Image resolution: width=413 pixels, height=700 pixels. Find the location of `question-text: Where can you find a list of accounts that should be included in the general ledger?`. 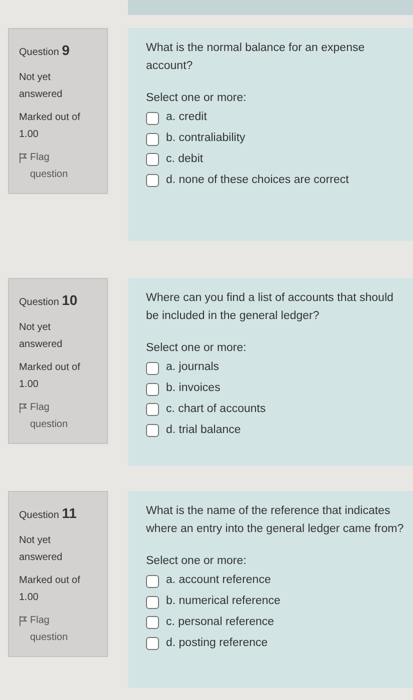

question-text: Where can you find a list of accounts that should be included in the general ledger? is located at coordinates (270, 307).